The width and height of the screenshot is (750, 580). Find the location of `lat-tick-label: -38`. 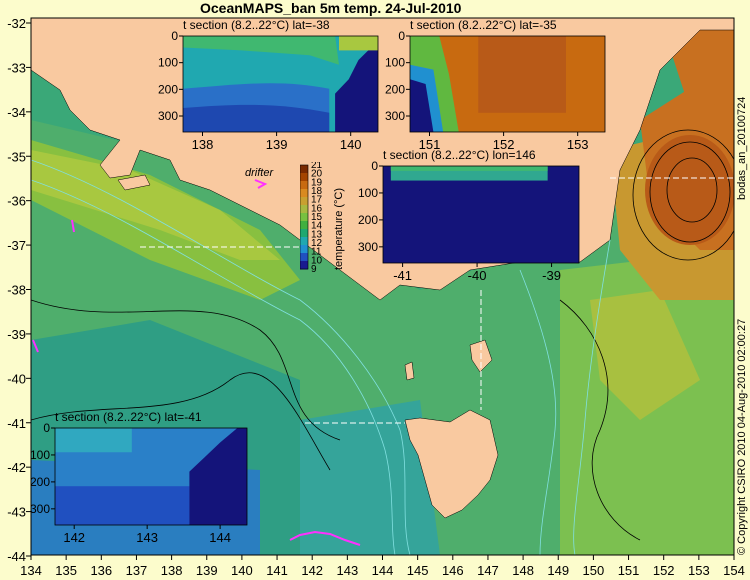

lat-tick-label: -38 is located at coordinates (16, 290).